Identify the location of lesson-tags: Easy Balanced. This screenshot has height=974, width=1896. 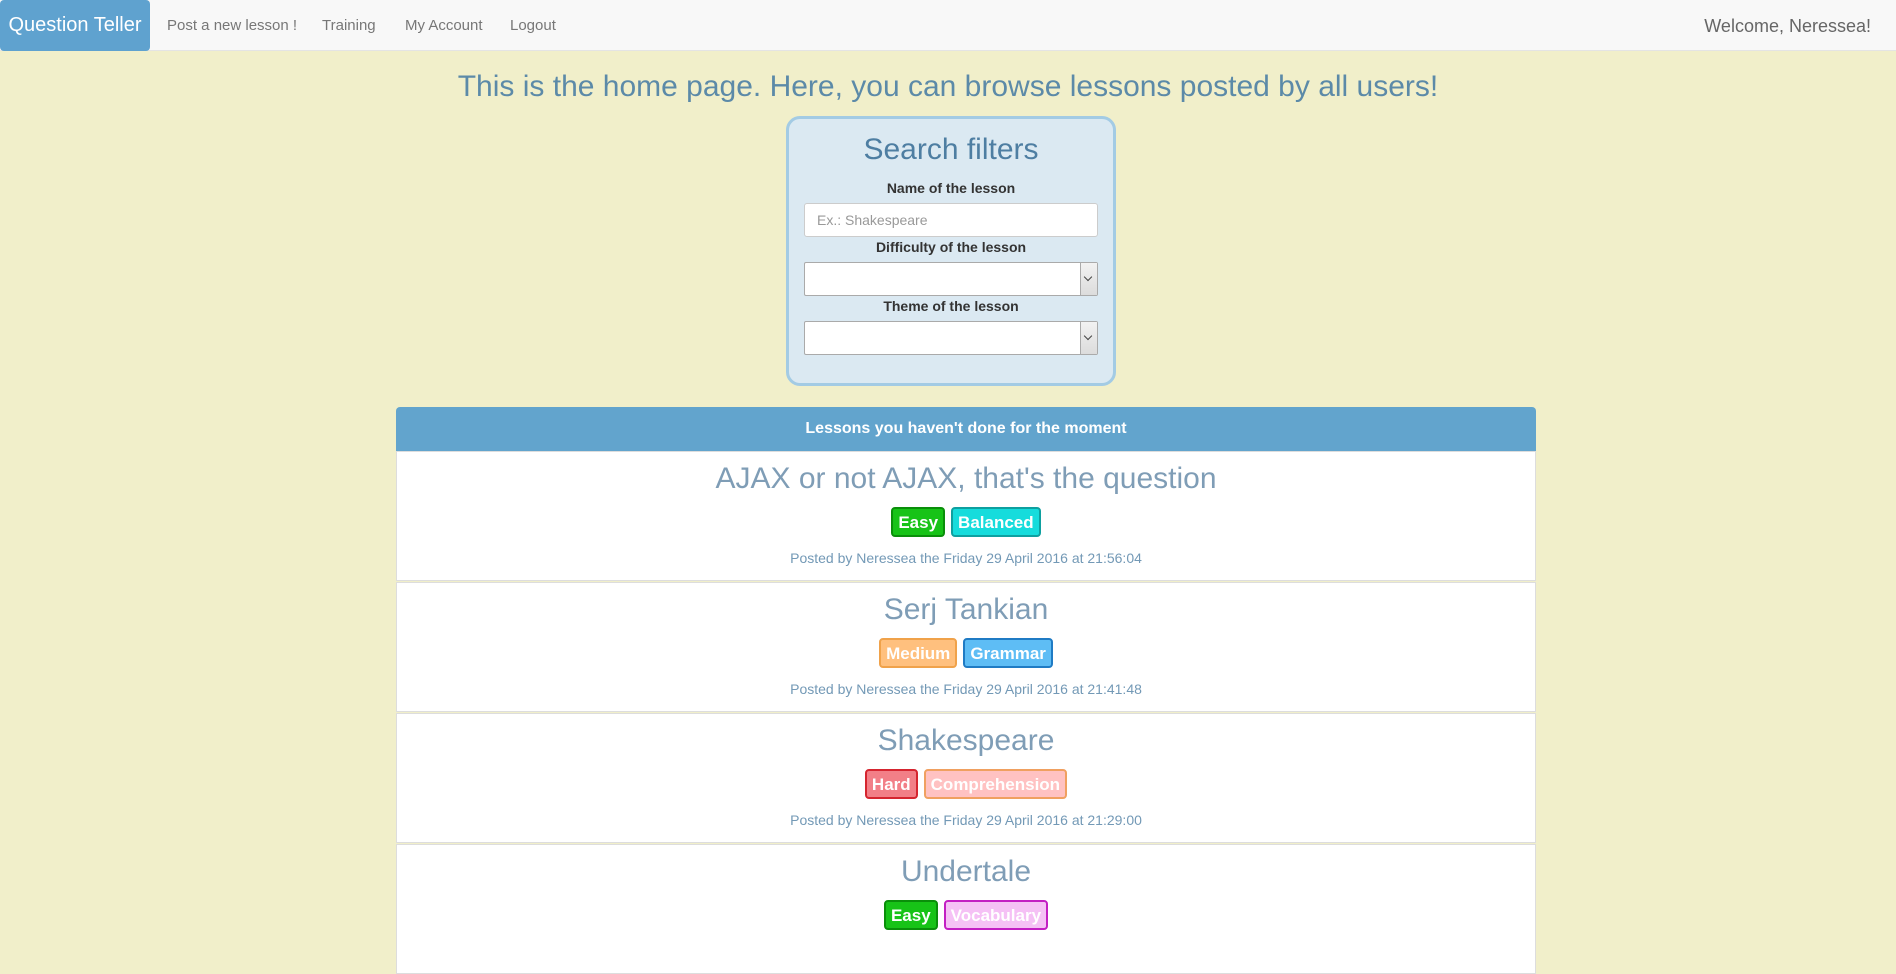
(966, 522).